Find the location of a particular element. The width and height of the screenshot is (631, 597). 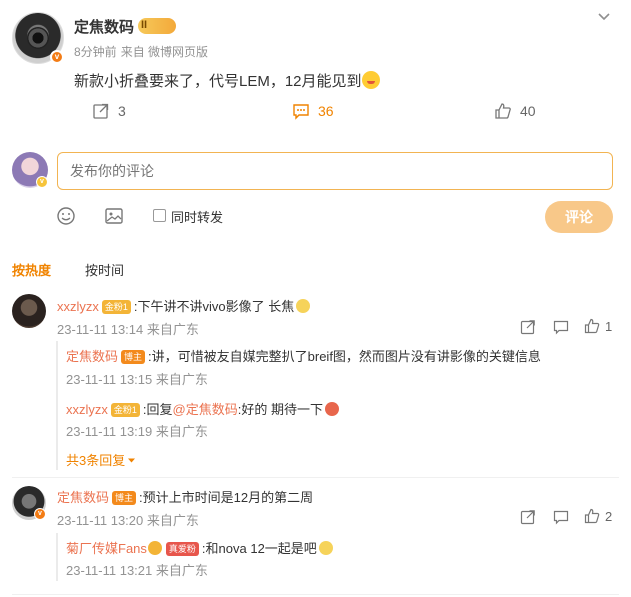

reply-text: :好的 期待一下 is located at coordinates (280, 409).